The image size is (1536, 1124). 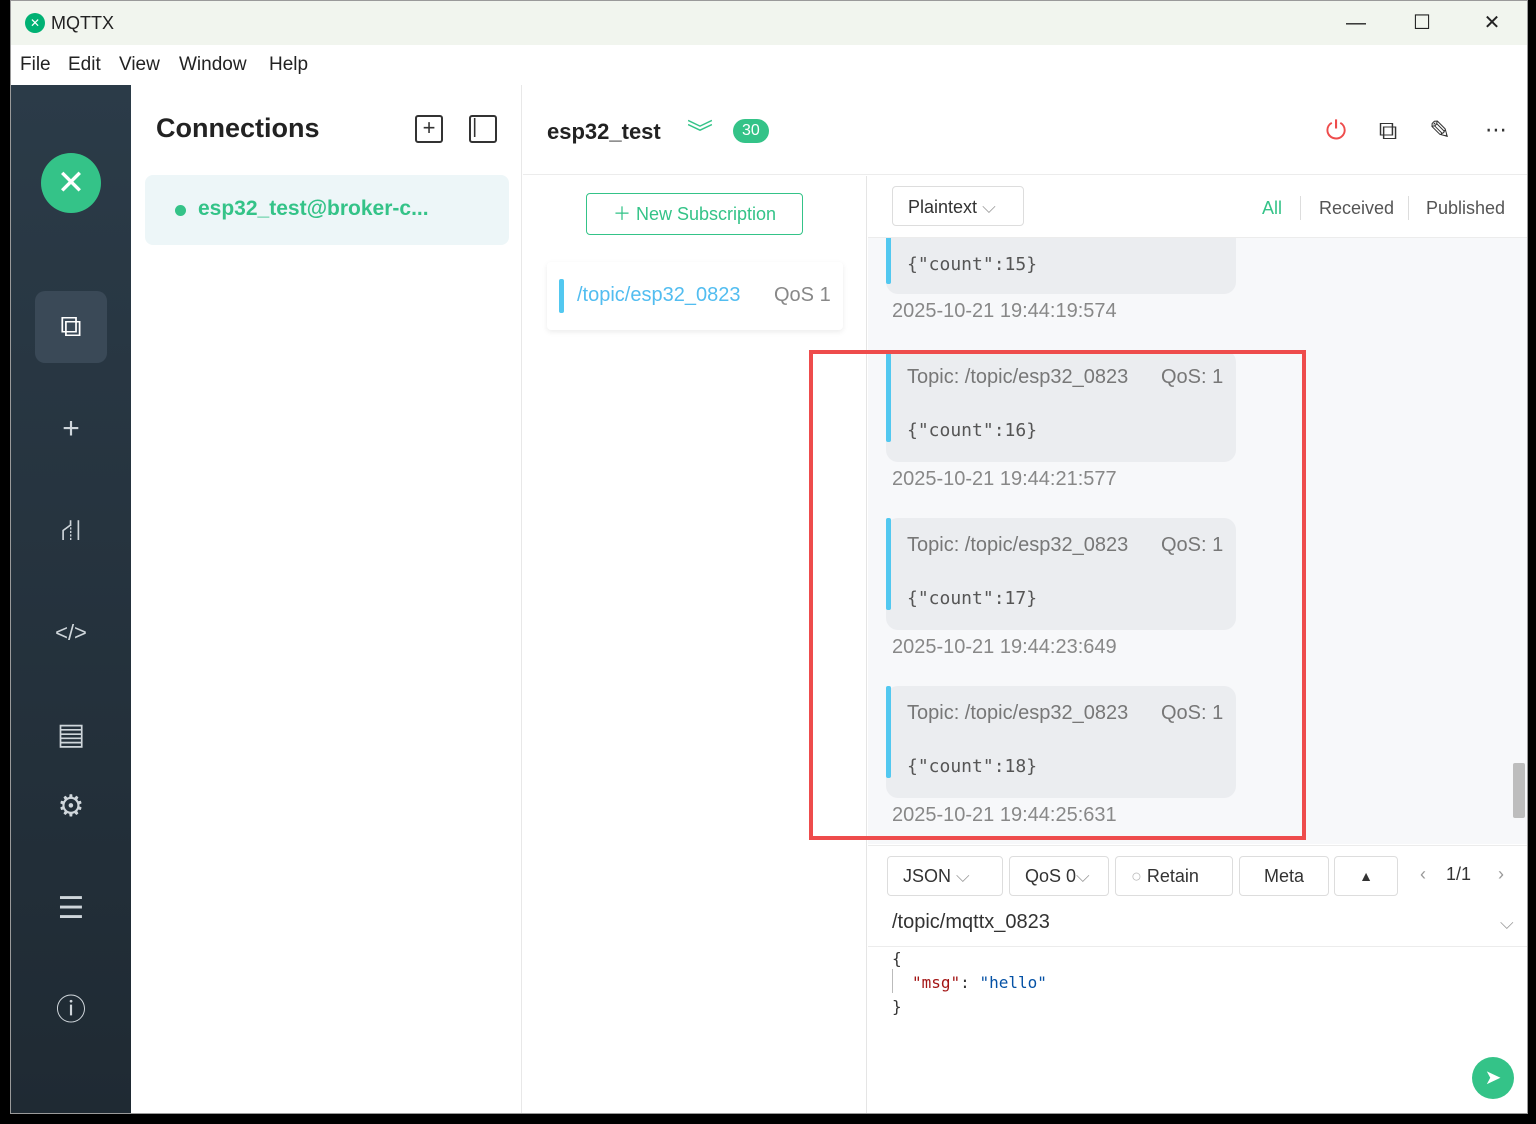 I want to click on new-window-icon: ⧉, so click(x=1388, y=130).